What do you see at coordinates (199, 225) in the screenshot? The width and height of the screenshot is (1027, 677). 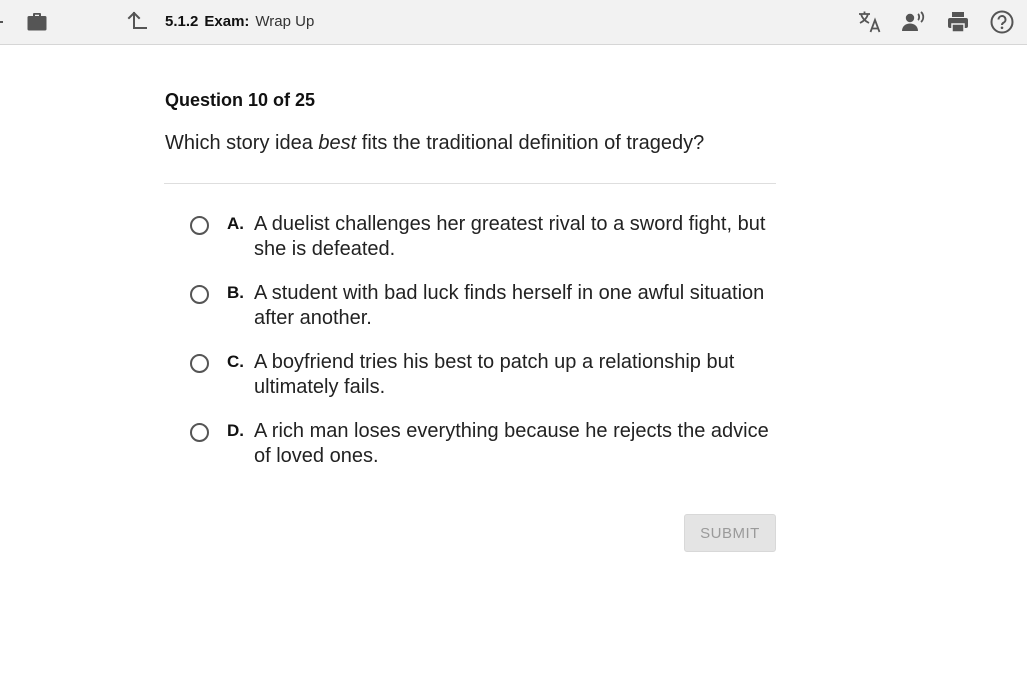 I see `radio-button-a` at bounding box center [199, 225].